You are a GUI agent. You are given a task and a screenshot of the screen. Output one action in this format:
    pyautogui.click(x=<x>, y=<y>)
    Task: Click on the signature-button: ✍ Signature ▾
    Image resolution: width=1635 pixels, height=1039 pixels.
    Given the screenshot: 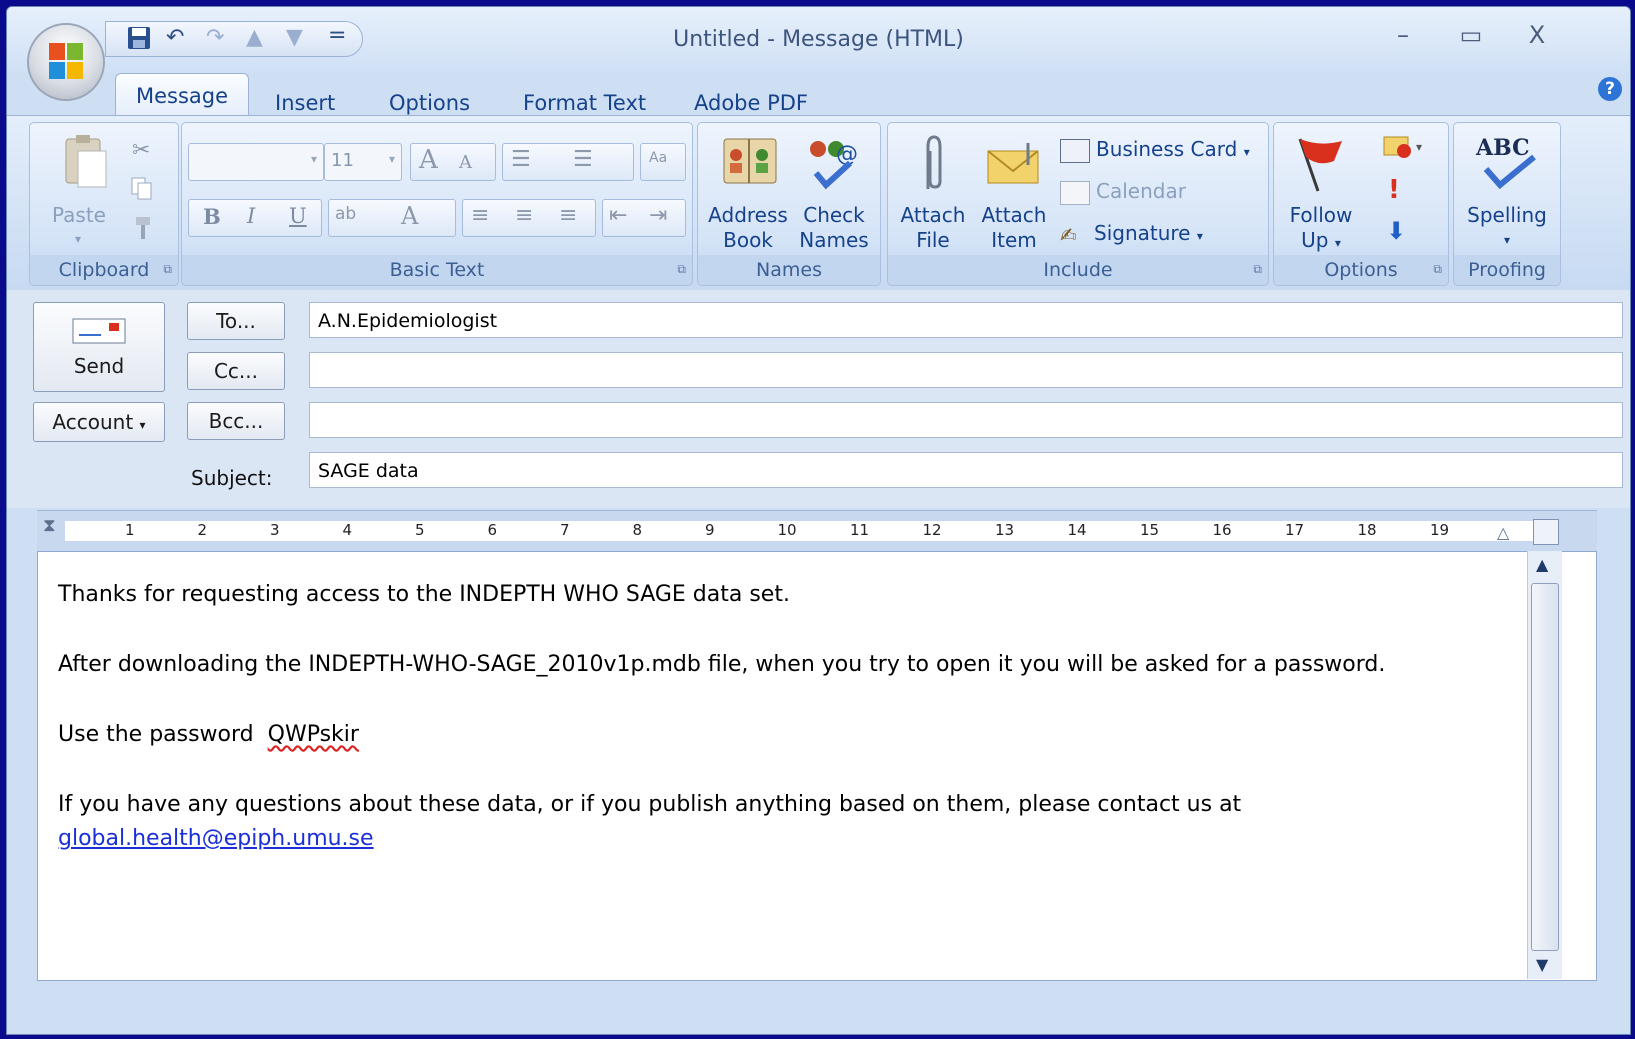 What is the action you would take?
    pyautogui.click(x=1160, y=235)
    